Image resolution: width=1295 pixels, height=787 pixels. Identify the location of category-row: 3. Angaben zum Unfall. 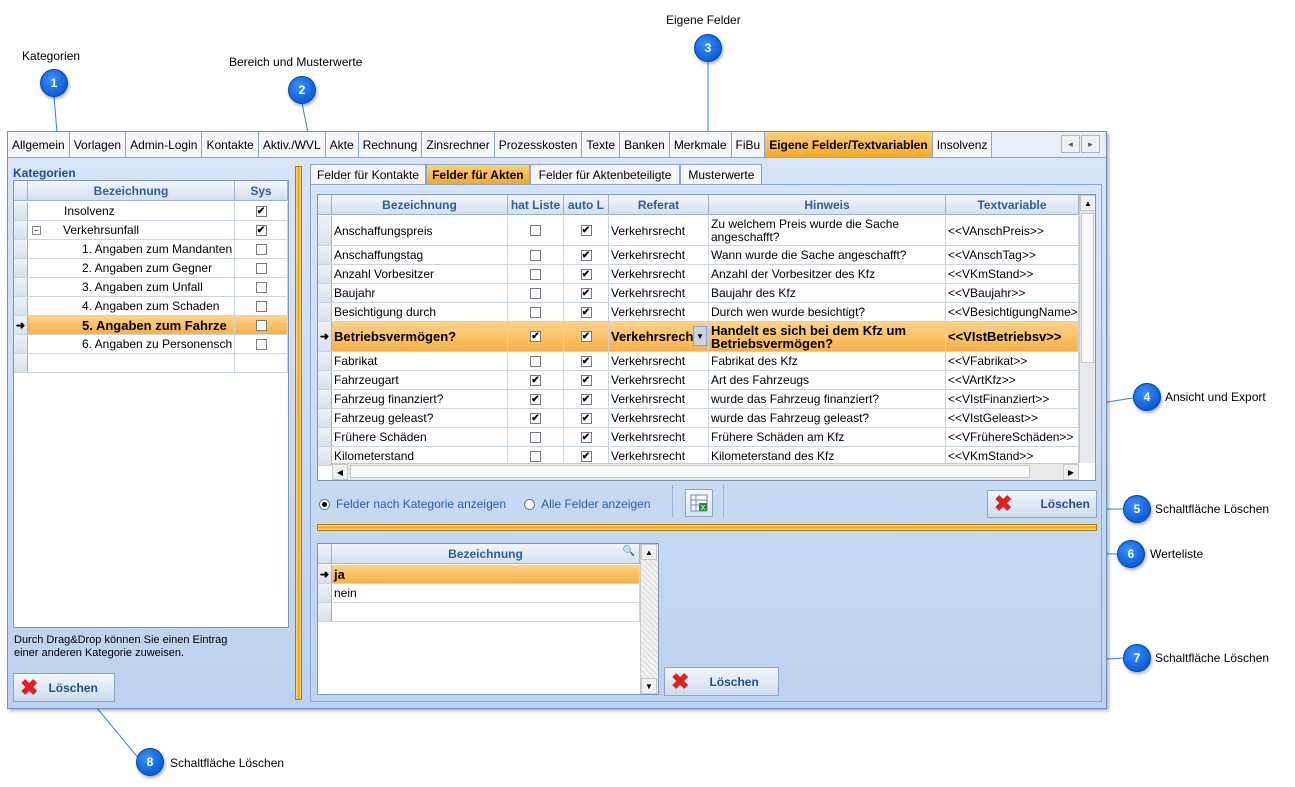
(151, 287).